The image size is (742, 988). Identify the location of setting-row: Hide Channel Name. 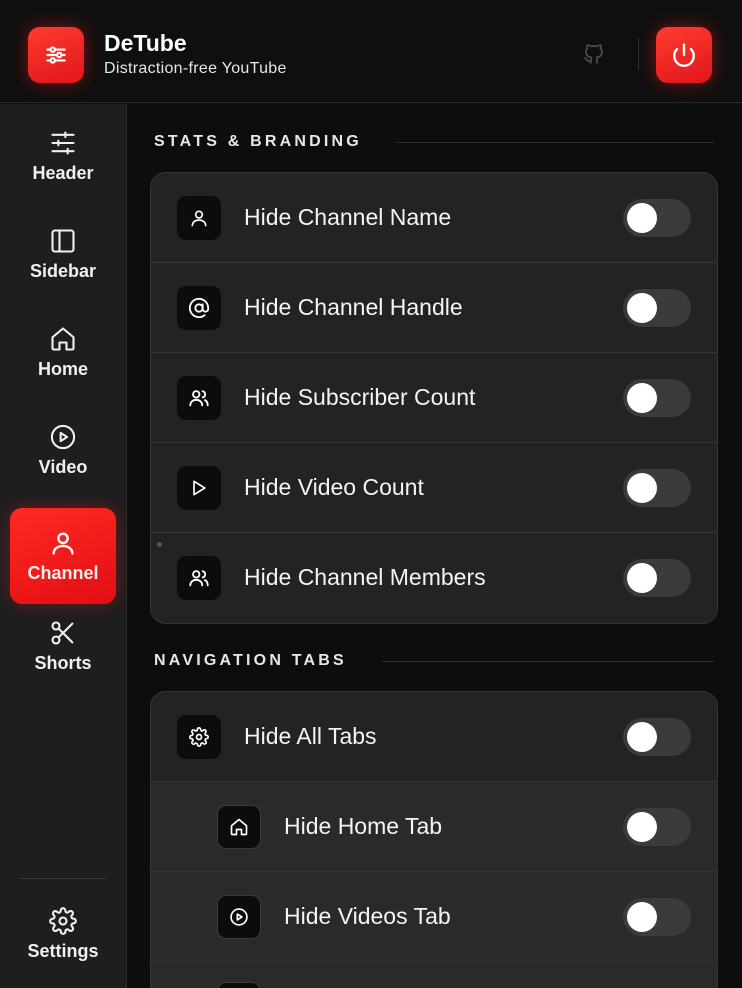
(434, 218).